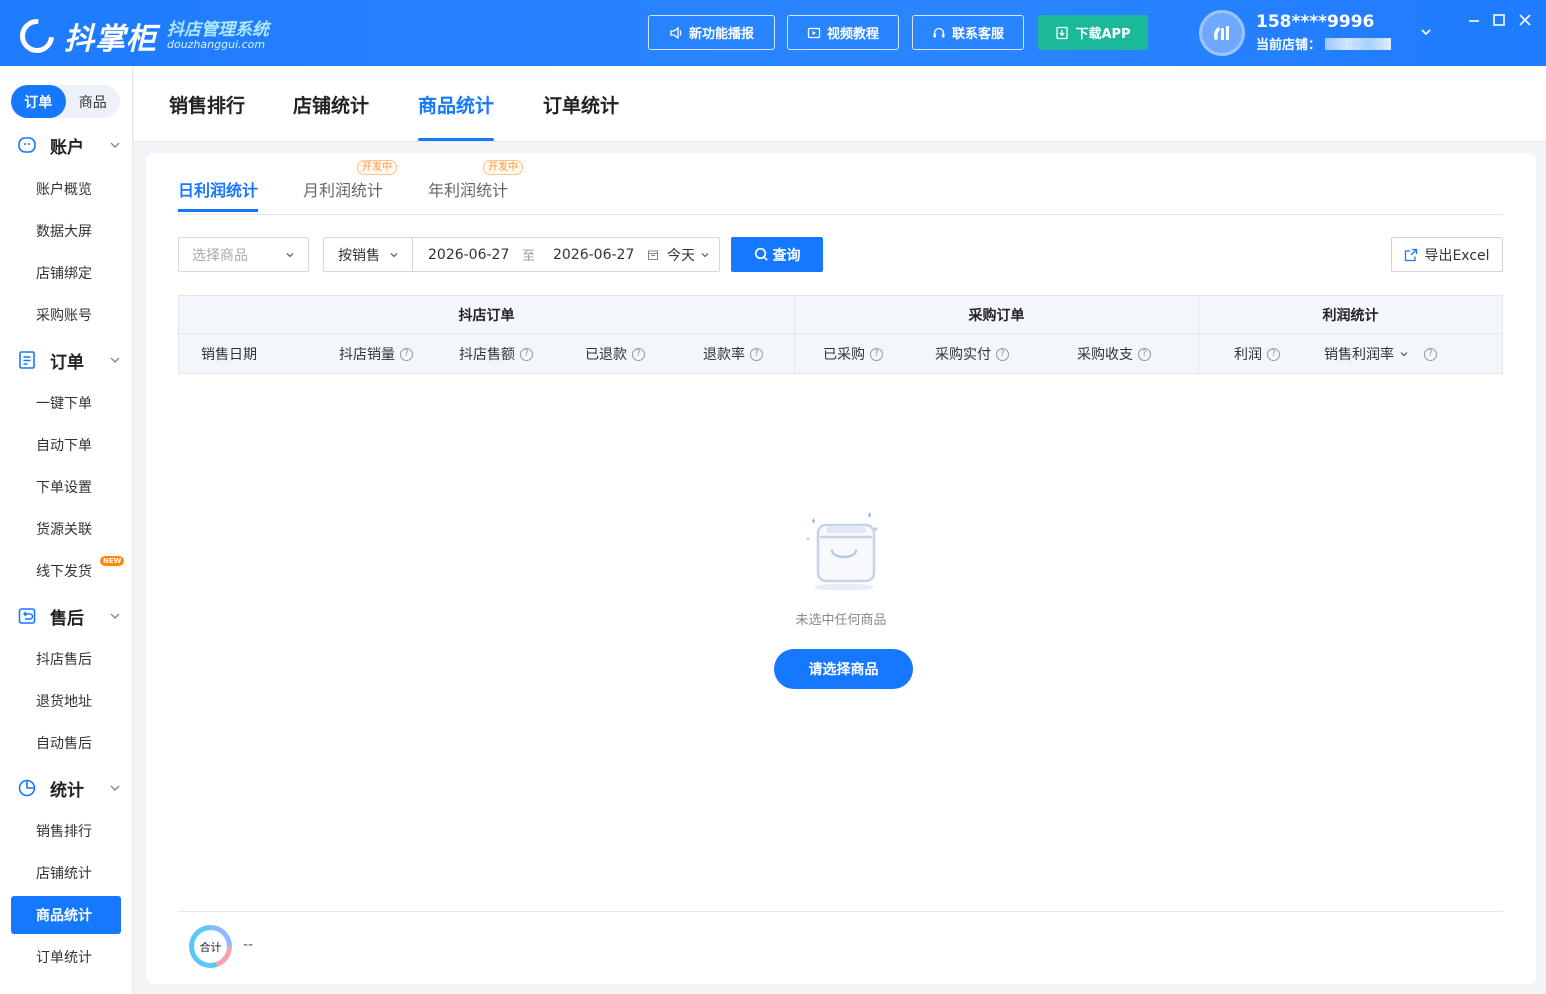 The width and height of the screenshot is (1546, 994). I want to click on sidebar-item-purchase-account: 采购账号, so click(66, 315).